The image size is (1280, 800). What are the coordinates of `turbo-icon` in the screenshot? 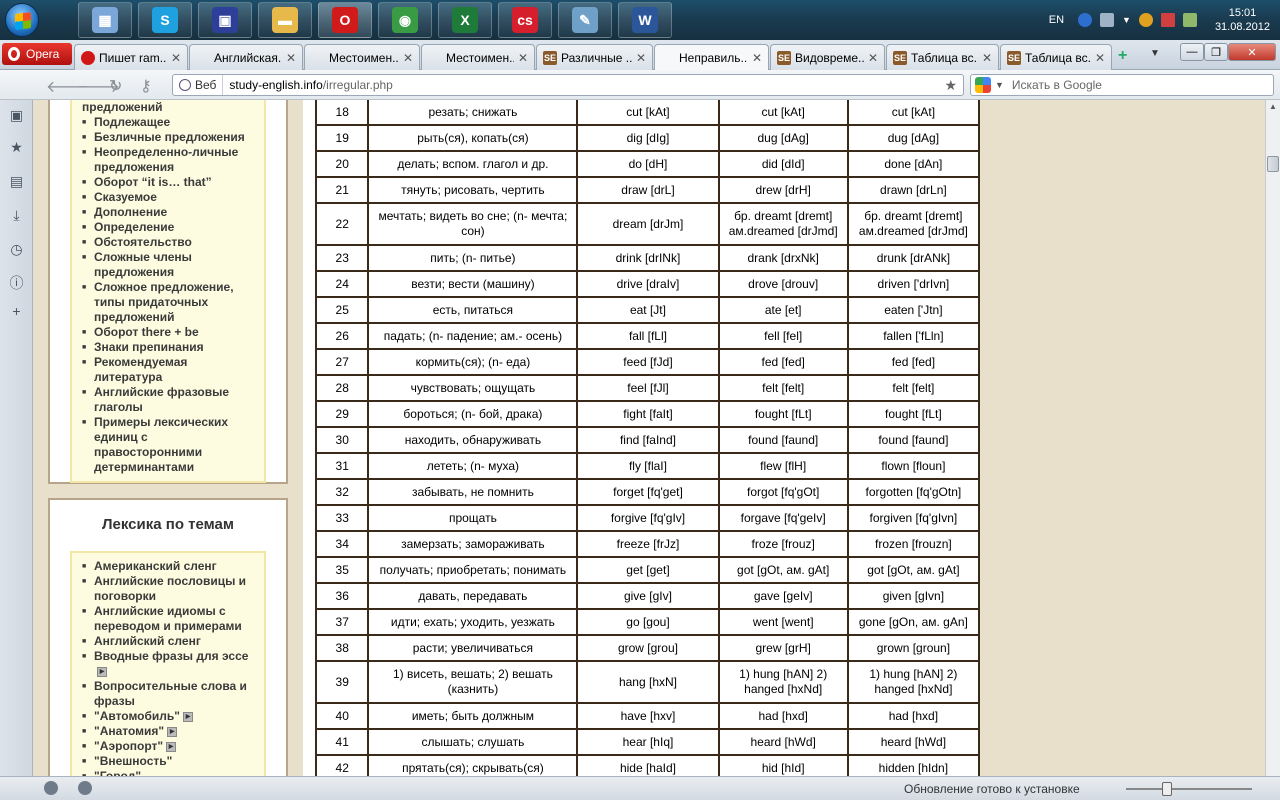 It's located at (51, 788).